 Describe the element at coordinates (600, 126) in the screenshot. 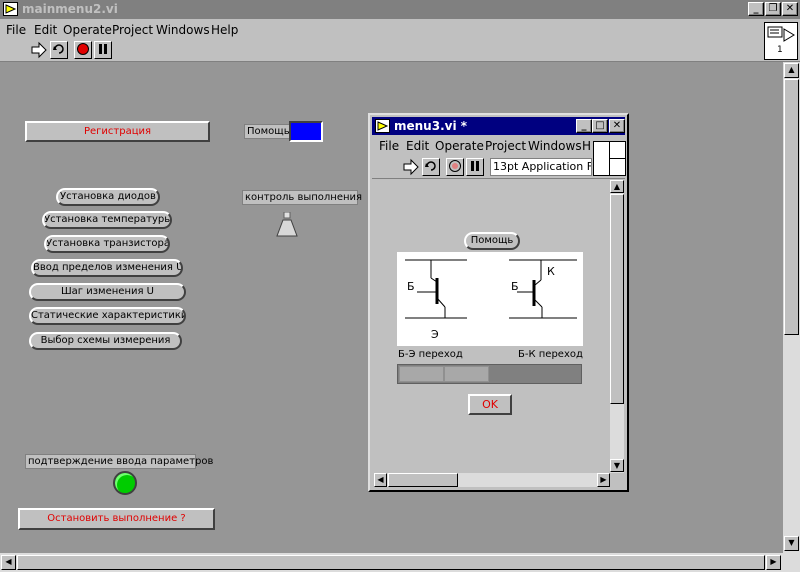

I see `maximize-icon: □` at that location.